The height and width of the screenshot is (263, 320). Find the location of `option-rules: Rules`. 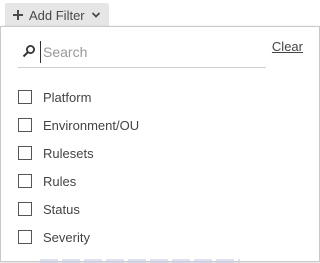

option-rules: Rules is located at coordinates (78, 181).